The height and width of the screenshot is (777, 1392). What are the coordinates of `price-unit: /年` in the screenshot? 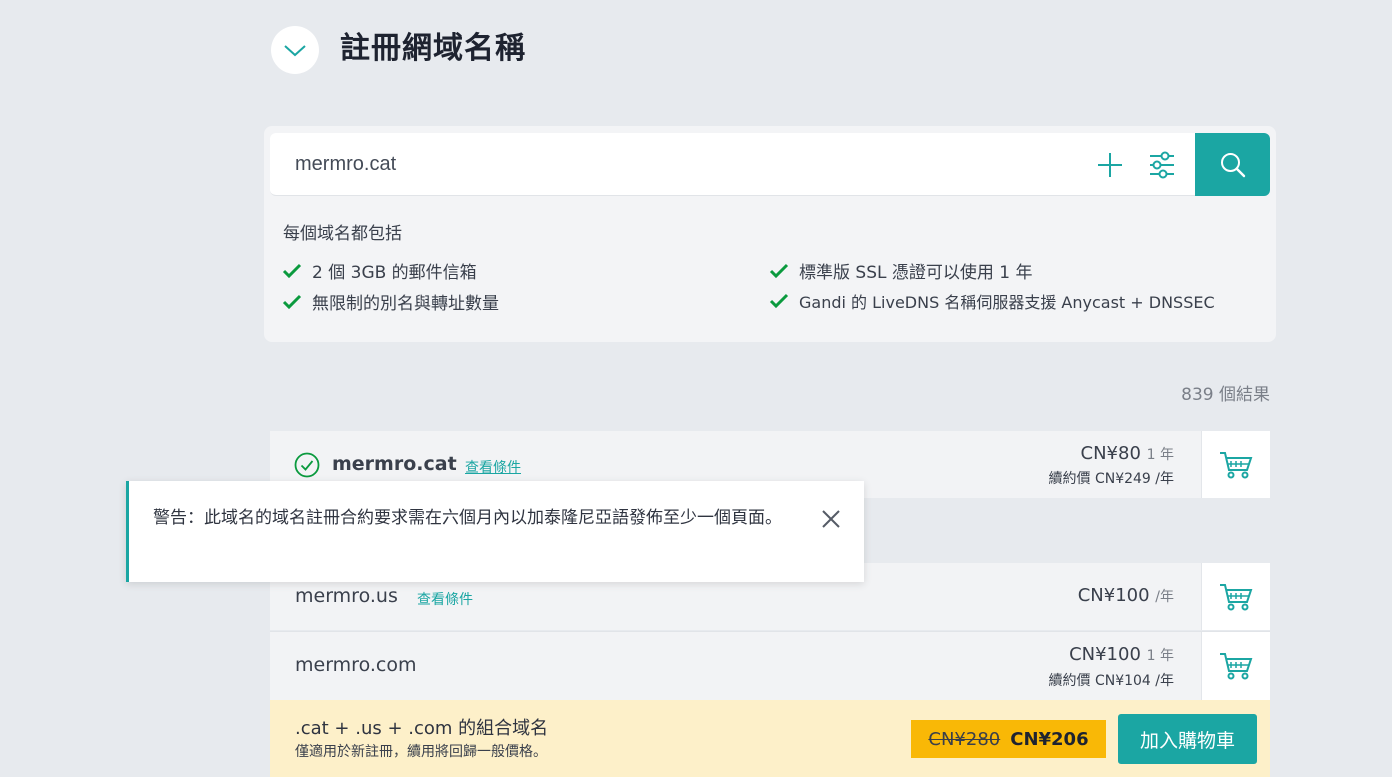 It's located at (1164, 597).